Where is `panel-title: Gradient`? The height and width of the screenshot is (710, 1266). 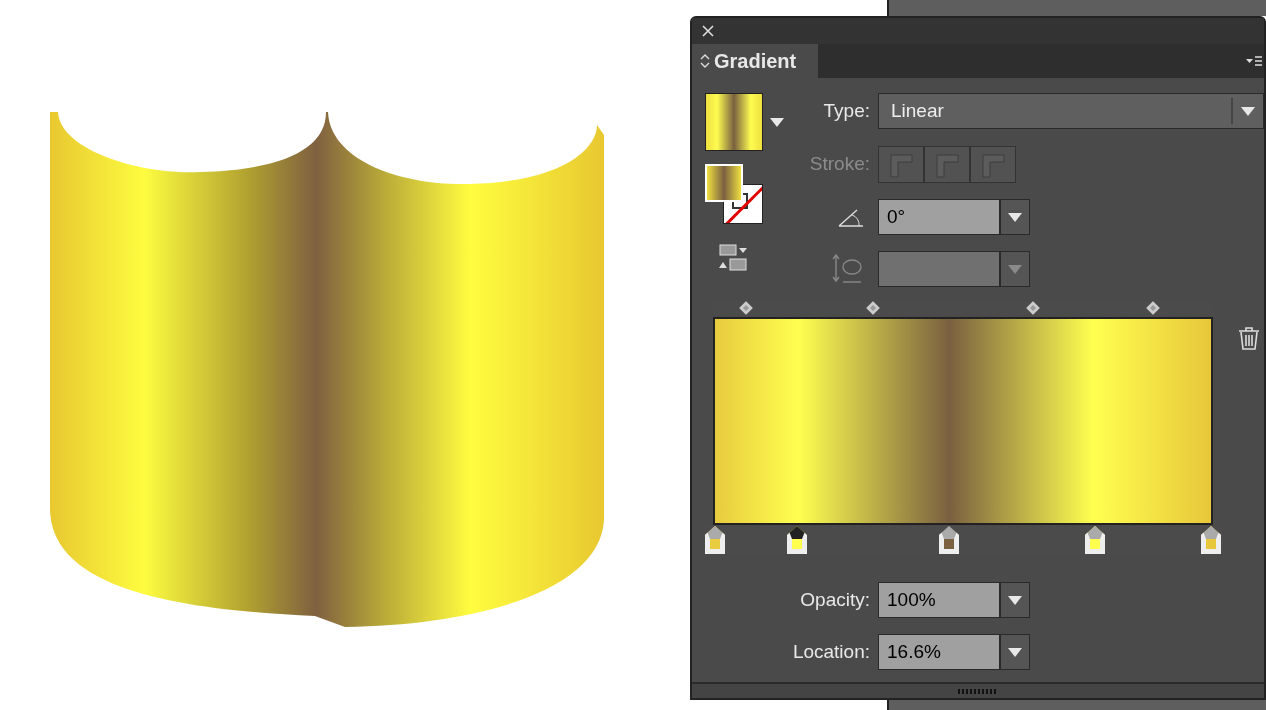
panel-title: Gradient is located at coordinates (755, 61).